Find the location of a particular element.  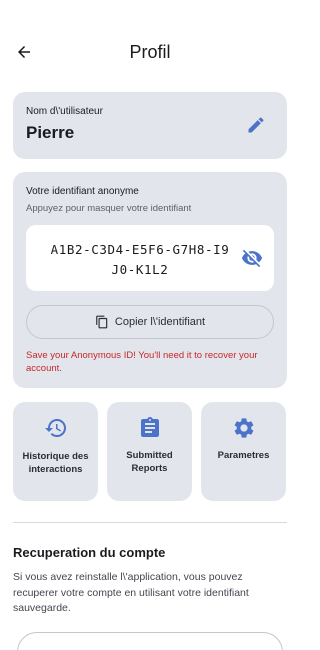

gear-icon is located at coordinates (243, 428).